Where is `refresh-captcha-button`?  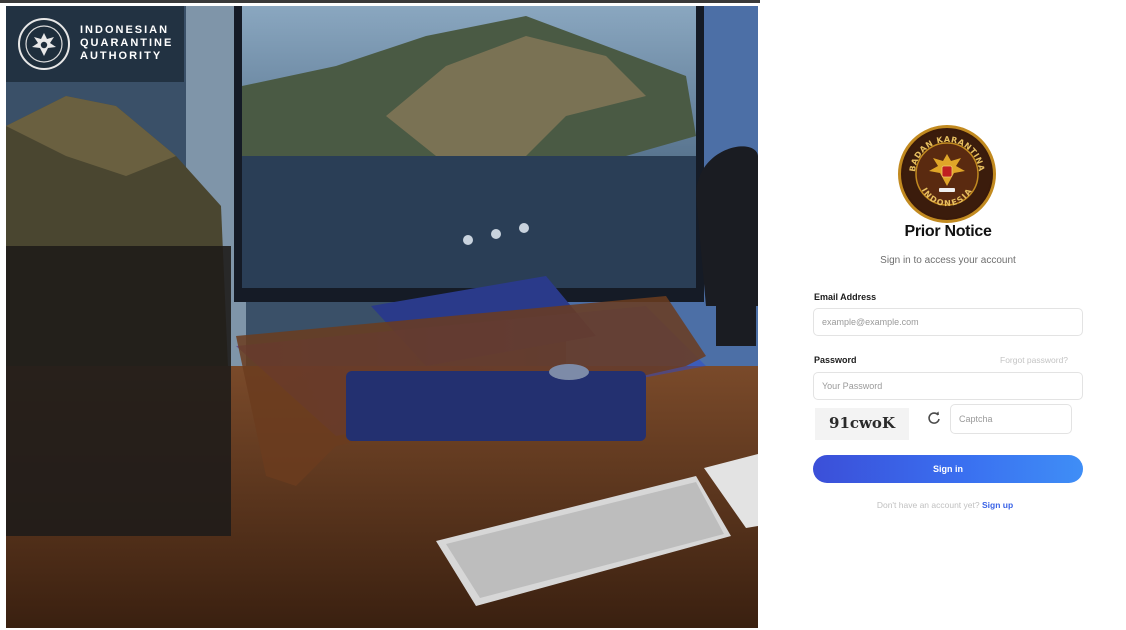 refresh-captcha-button is located at coordinates (934, 418).